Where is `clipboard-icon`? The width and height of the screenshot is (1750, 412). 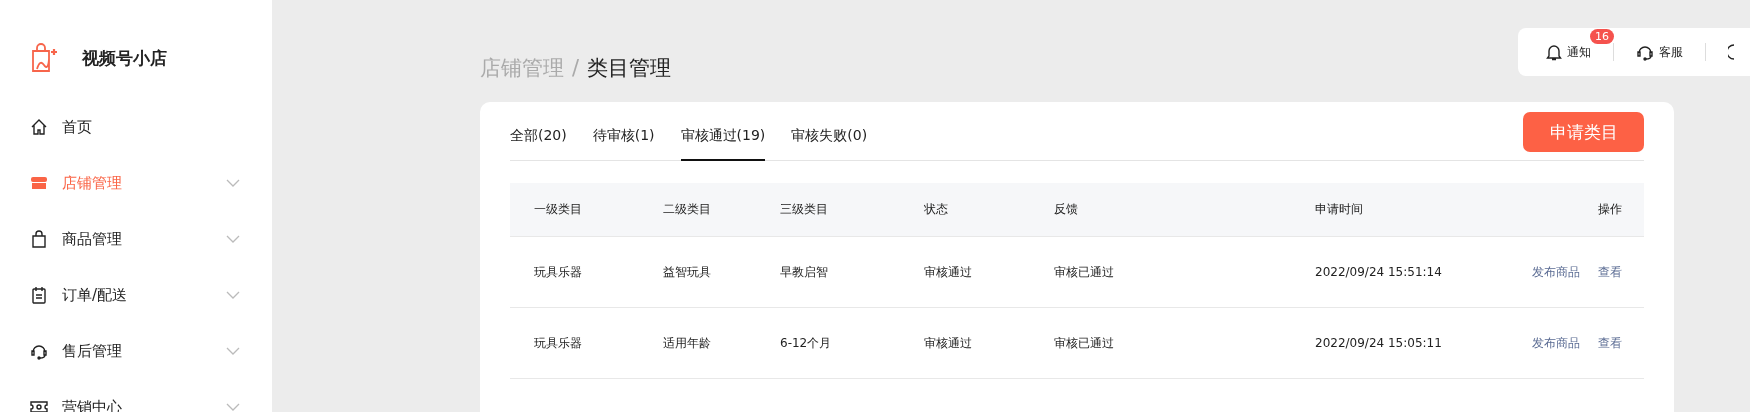
clipboard-icon is located at coordinates (39, 295).